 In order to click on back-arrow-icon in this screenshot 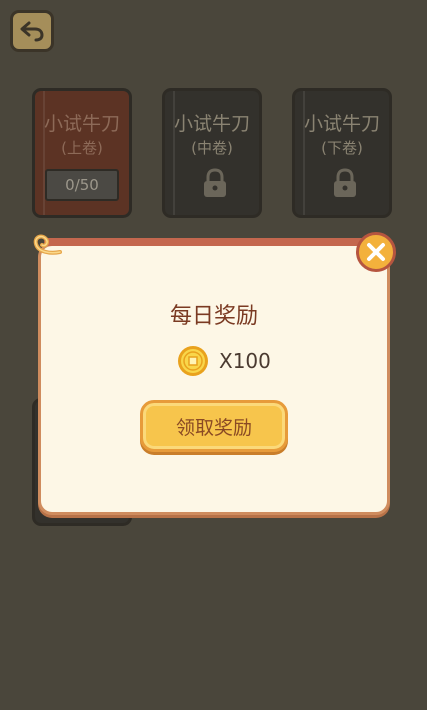, I will do `click(32, 31)`.